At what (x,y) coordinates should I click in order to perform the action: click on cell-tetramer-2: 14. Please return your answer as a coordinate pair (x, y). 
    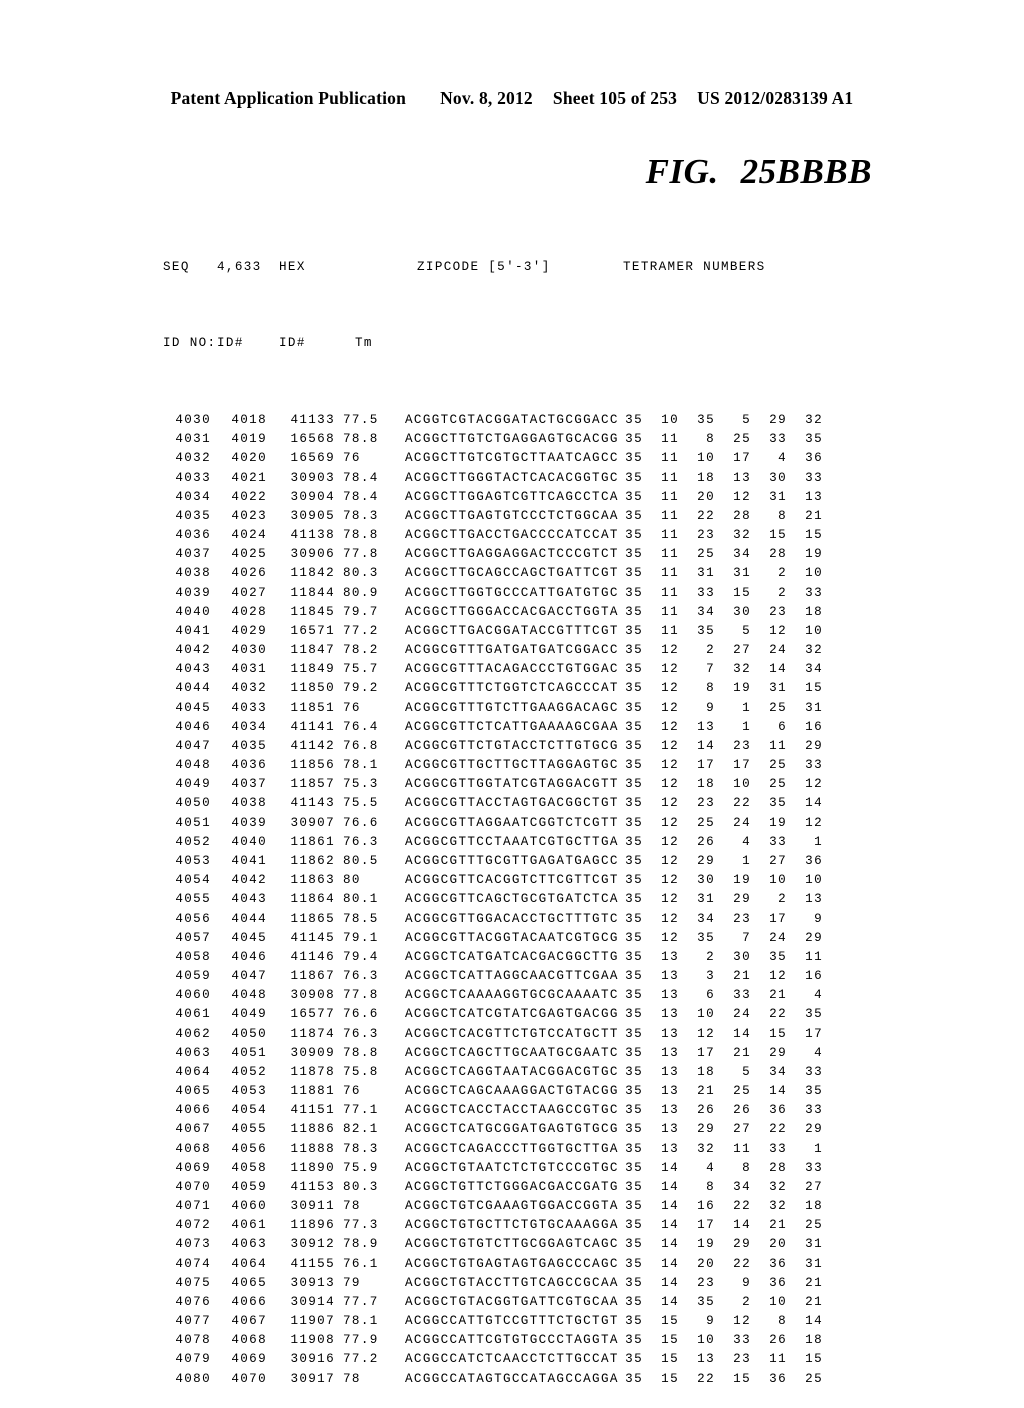
    Looking at the image, I should click on (670, 1206).